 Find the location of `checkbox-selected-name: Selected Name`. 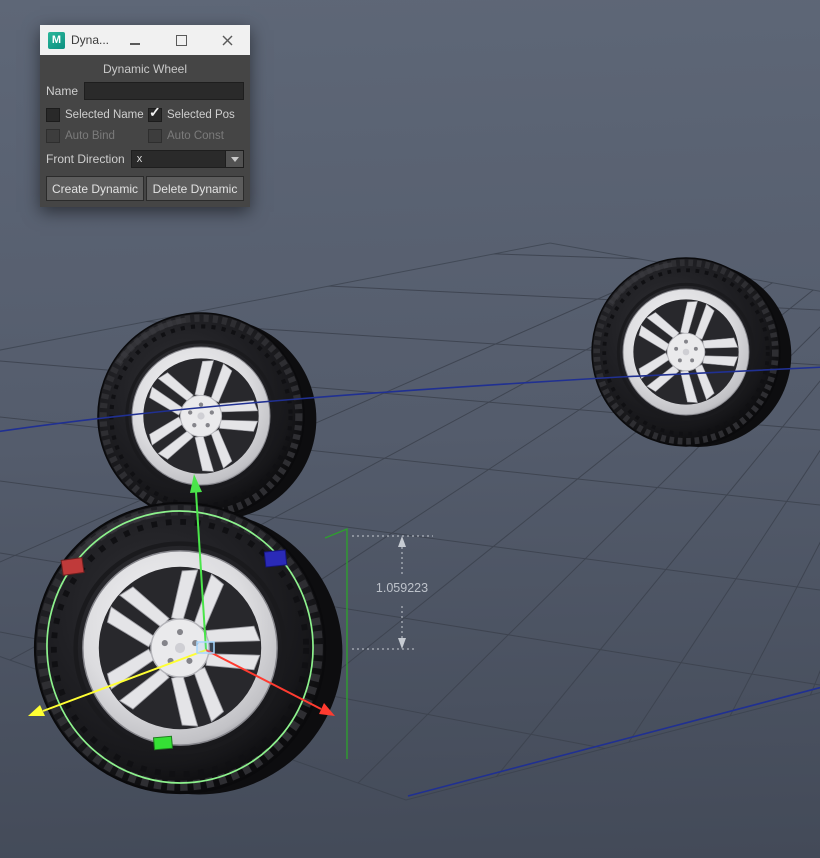

checkbox-selected-name: Selected Name is located at coordinates (97, 115).